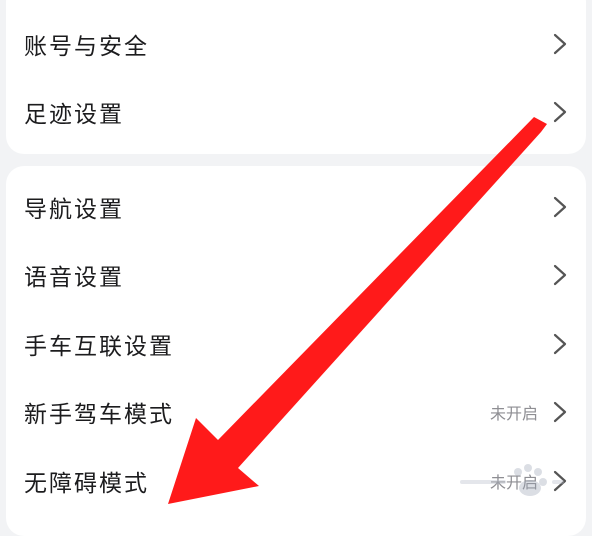 Image resolution: width=592 pixels, height=536 pixels. Describe the element at coordinates (296, 481) in the screenshot. I see `accessibility-mode-row: 无障碍模式 未开启` at that location.